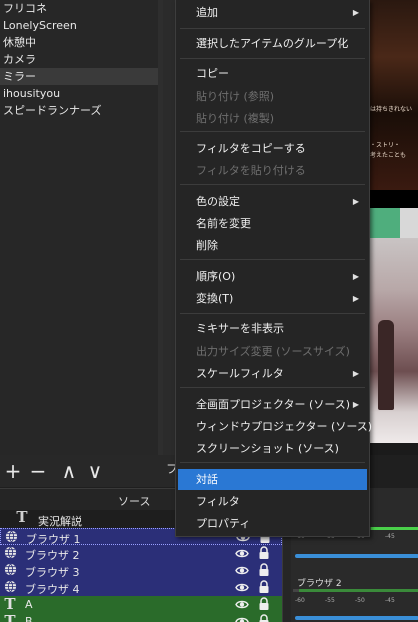 This screenshot has height=622, width=418. Describe the element at coordinates (240, 373) in the screenshot. I see `menu-item-label: スケールフィルタ` at that location.